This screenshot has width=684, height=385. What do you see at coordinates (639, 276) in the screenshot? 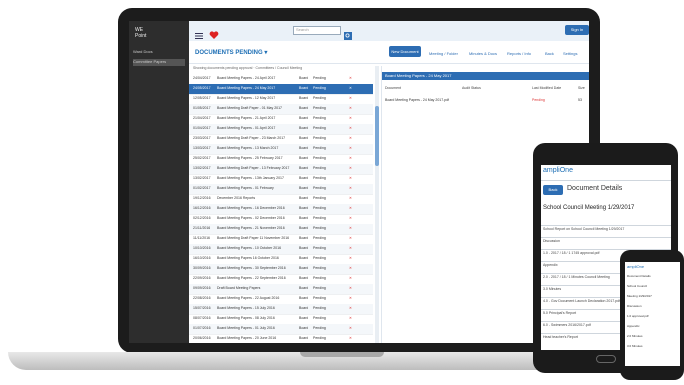
I see `mini-list-item: Document Details` at bounding box center [639, 276].